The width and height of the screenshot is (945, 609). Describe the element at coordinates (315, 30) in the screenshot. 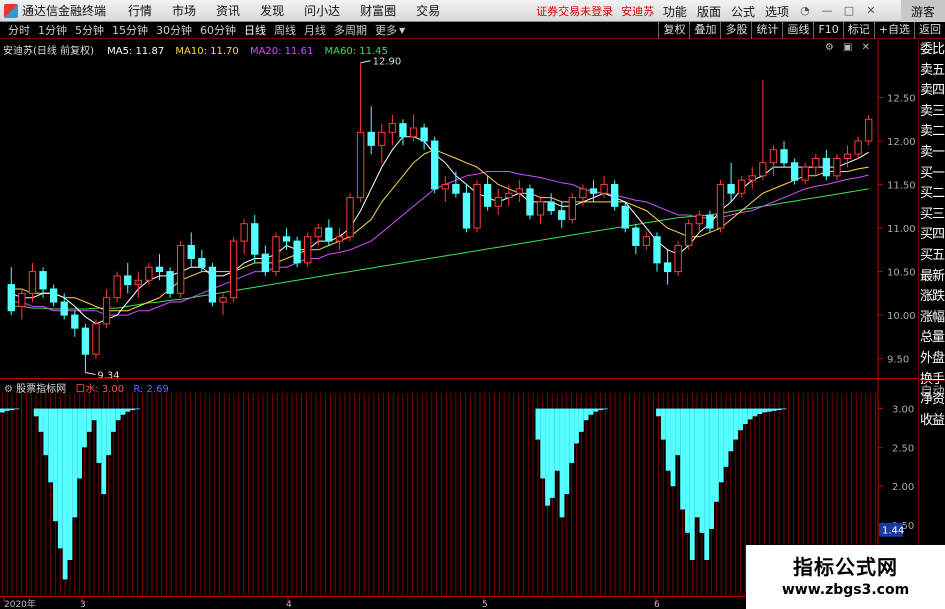

I see `period-monthly: 月线` at that location.